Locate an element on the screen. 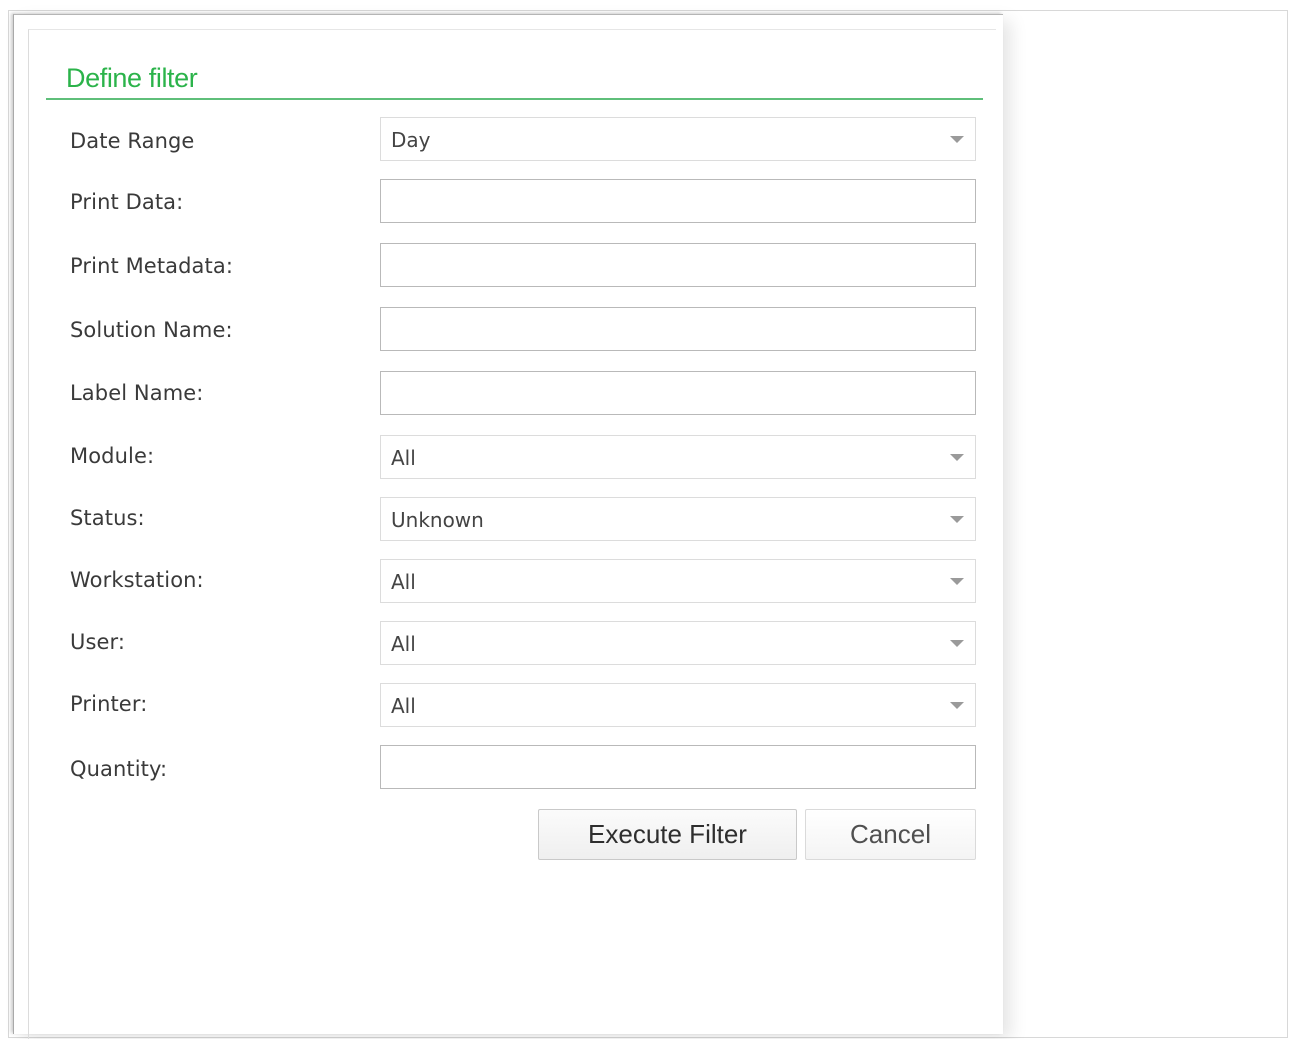 The width and height of the screenshot is (1290, 1039). workstation-label: Workstation: is located at coordinates (137, 580).